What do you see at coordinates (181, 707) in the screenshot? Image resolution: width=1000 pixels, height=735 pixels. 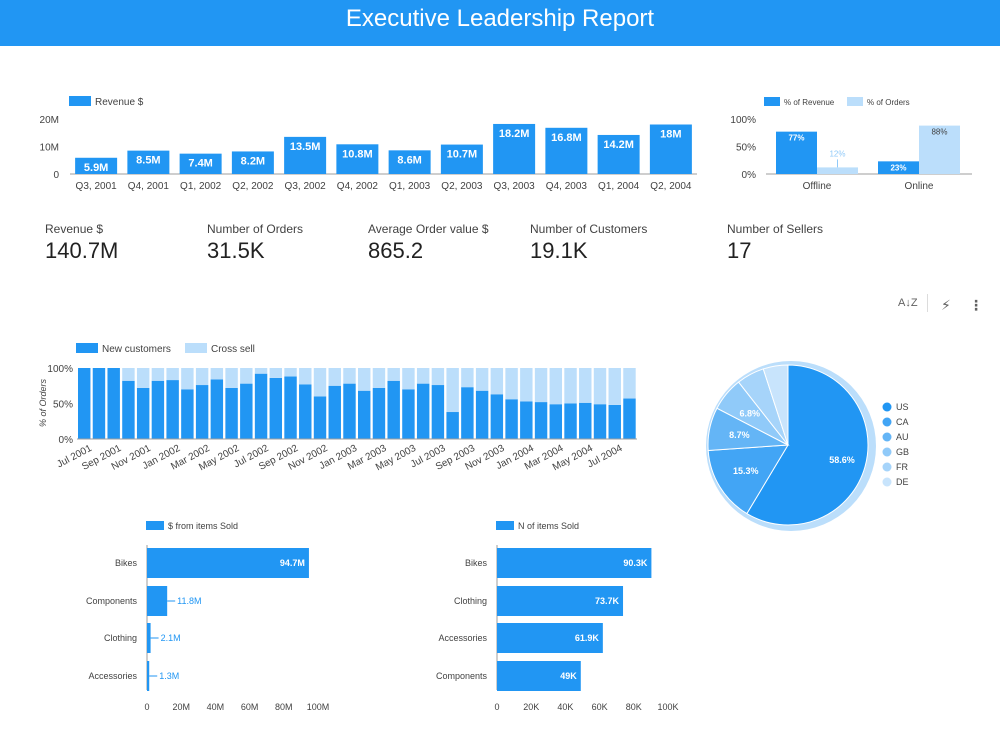 I see `x-tick-label: 20M` at bounding box center [181, 707].